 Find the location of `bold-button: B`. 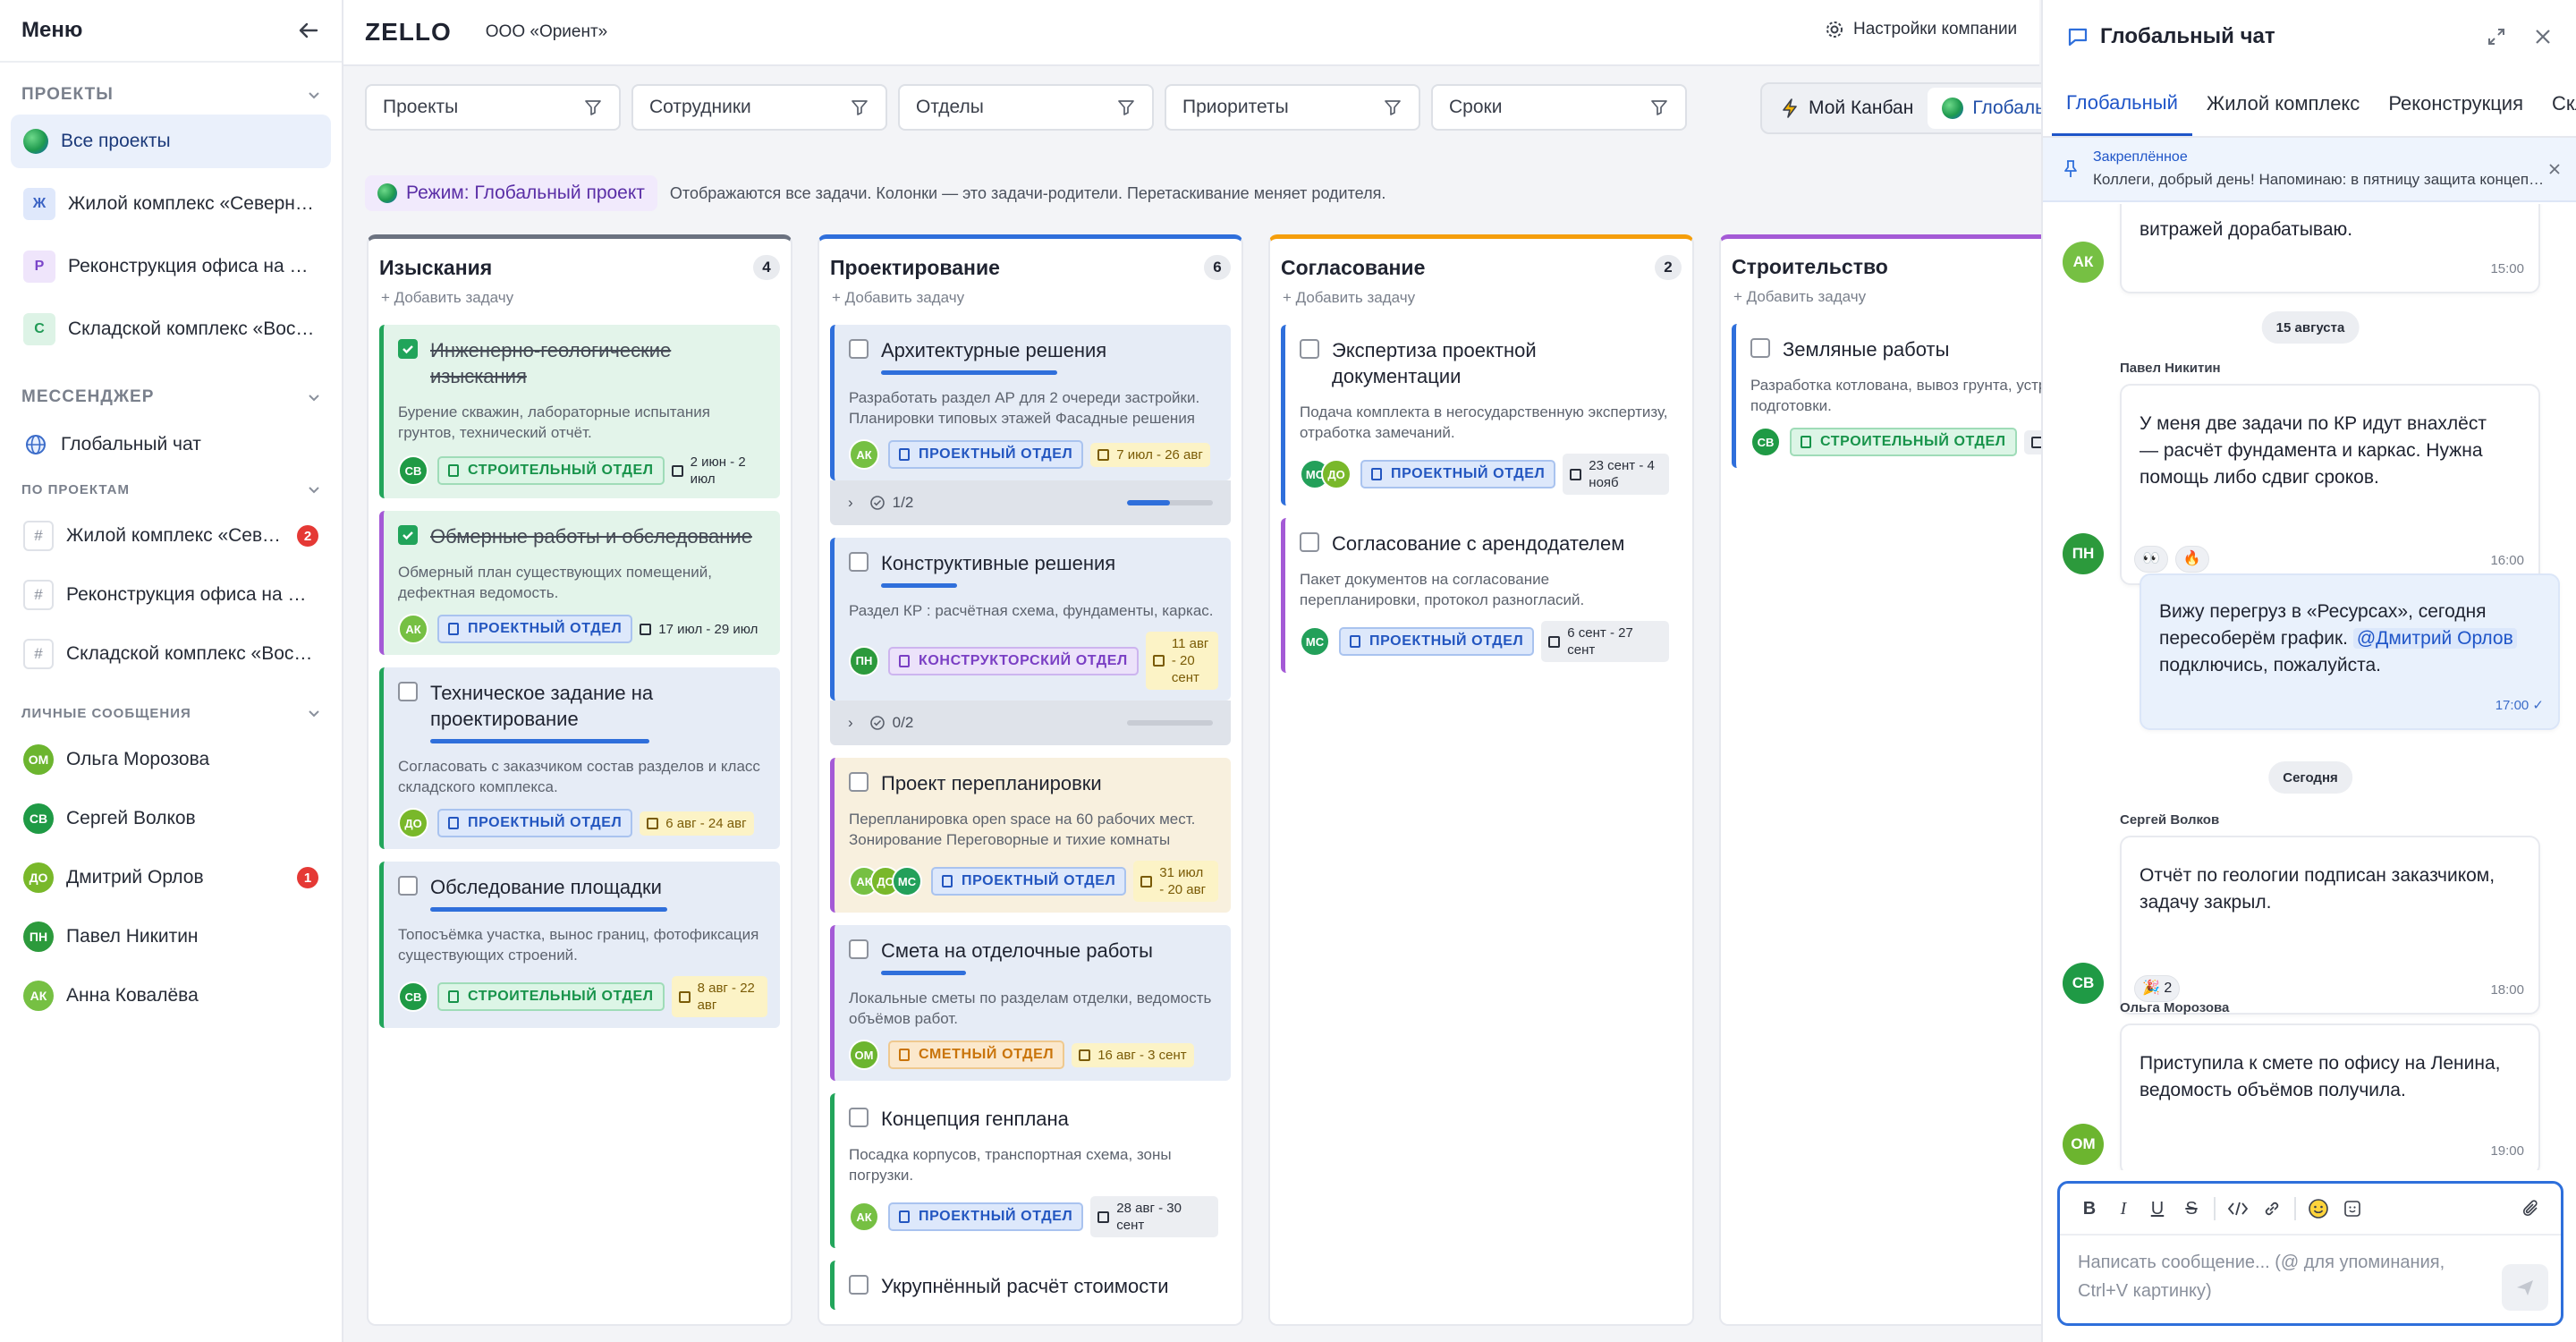

bold-button: B is located at coordinates (2089, 1209).